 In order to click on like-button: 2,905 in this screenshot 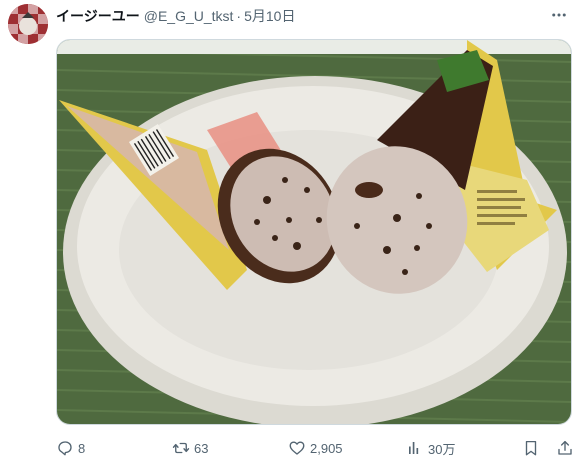, I will do `click(315, 448)`.